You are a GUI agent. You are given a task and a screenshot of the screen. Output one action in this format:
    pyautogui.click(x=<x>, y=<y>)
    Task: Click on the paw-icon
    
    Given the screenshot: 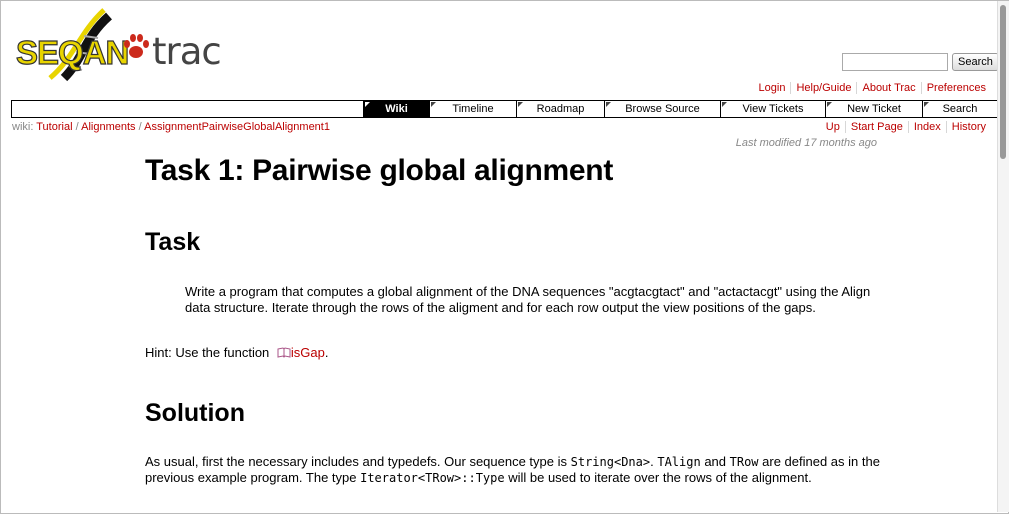 What is the action you would take?
    pyautogui.click(x=136, y=46)
    